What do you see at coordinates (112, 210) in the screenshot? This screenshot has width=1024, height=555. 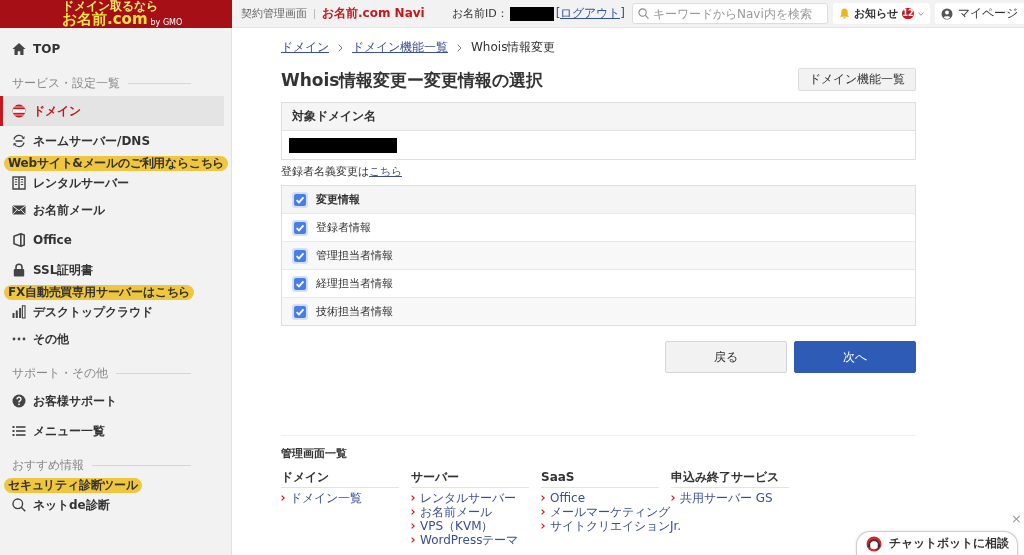 I see `sidebar-item: お名前メール` at bounding box center [112, 210].